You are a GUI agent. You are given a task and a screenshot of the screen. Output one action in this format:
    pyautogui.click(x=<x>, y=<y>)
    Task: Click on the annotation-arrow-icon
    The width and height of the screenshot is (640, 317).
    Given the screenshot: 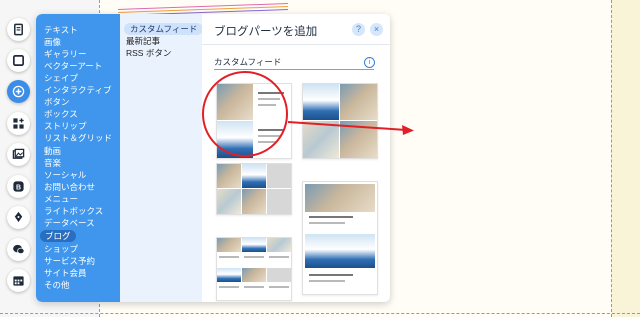 What is the action you would take?
    pyautogui.click(x=351, y=128)
    